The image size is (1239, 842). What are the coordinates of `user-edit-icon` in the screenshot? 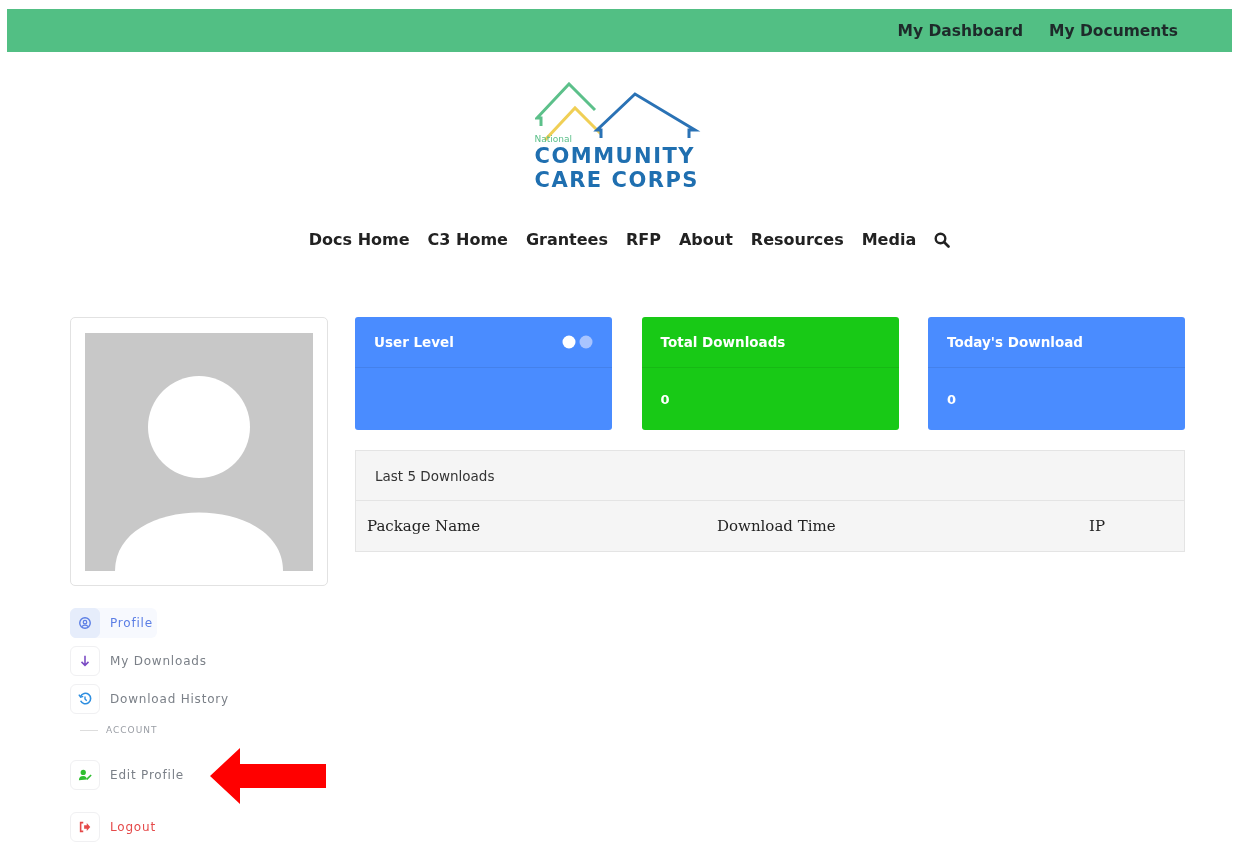 It's located at (85, 775).